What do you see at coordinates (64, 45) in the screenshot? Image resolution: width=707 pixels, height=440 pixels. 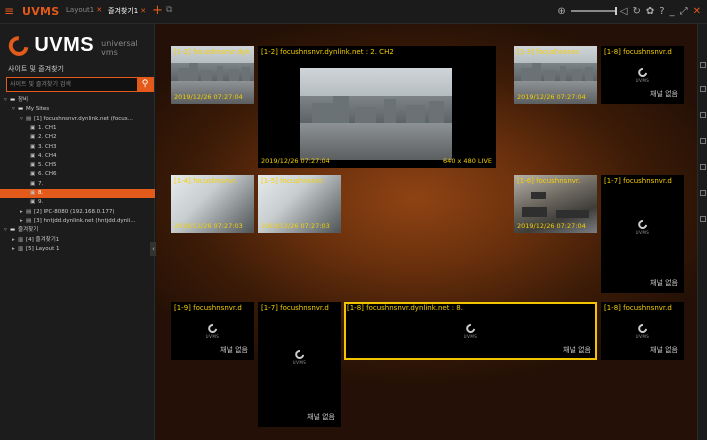 I see `logo-text: UVMS` at bounding box center [64, 45].